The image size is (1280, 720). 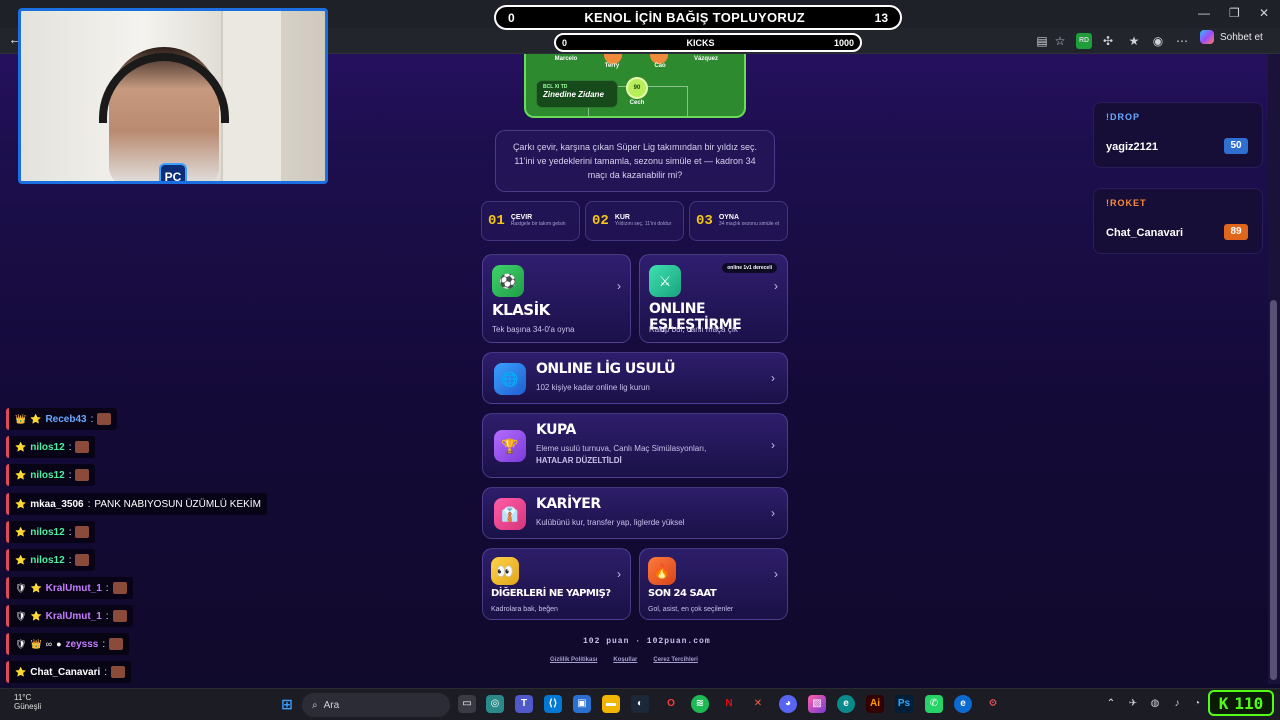 What do you see at coordinates (1249, 703) in the screenshot?
I see `viewer-count: 110` at bounding box center [1249, 703].